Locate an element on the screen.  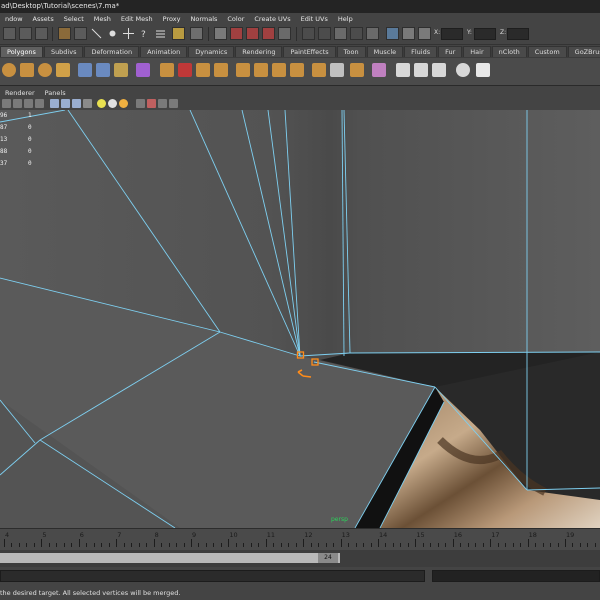
channel-box-icon is located at coordinates (424, 33).